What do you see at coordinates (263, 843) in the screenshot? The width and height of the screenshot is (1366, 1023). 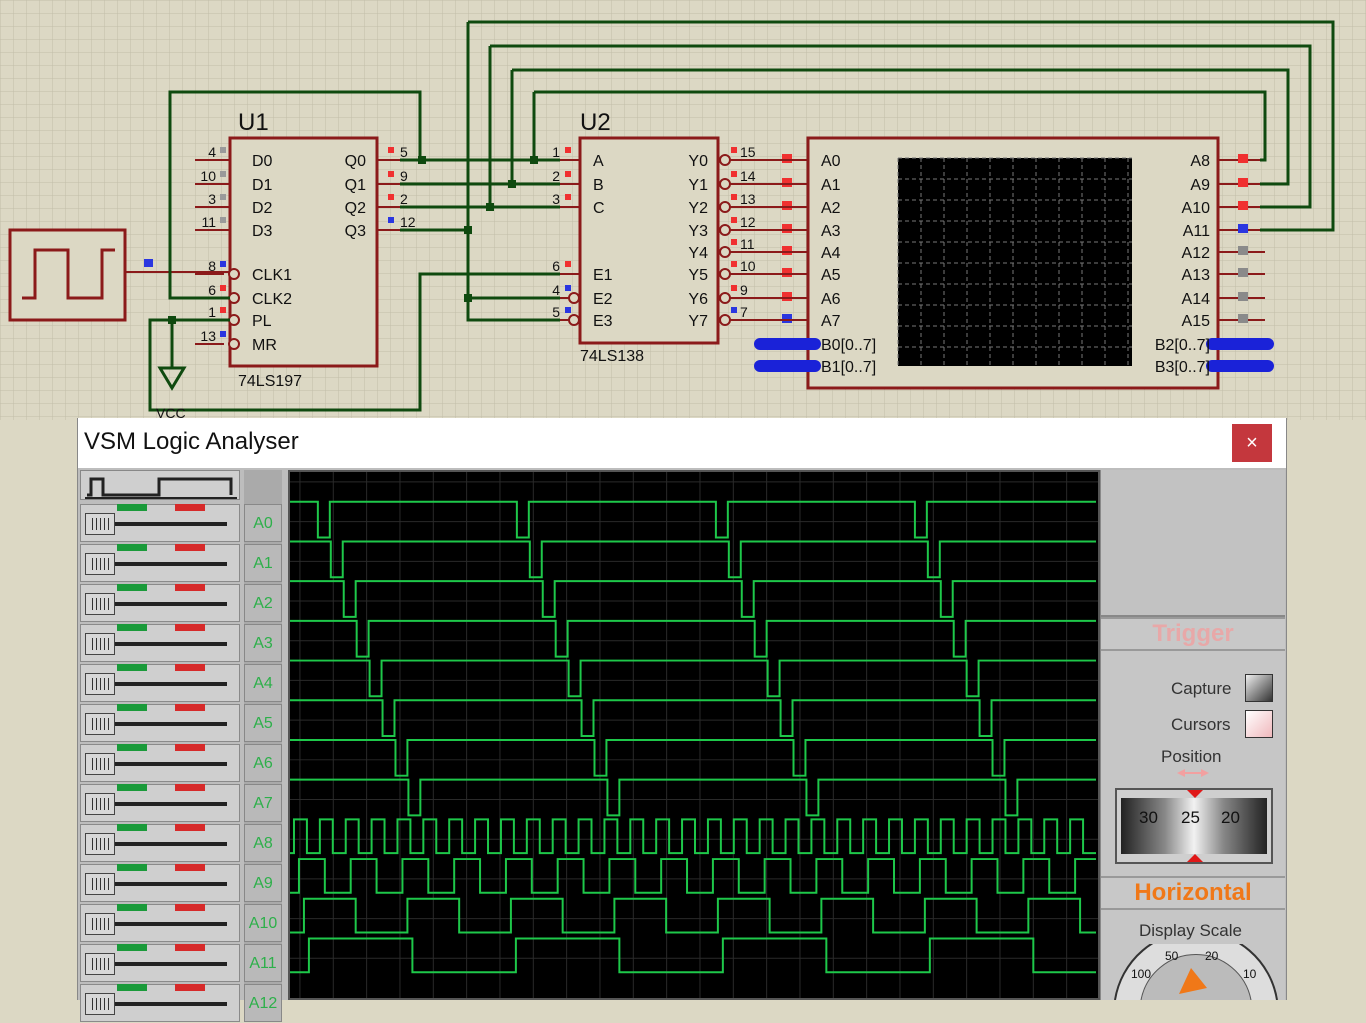 I see `channel-label: A8` at bounding box center [263, 843].